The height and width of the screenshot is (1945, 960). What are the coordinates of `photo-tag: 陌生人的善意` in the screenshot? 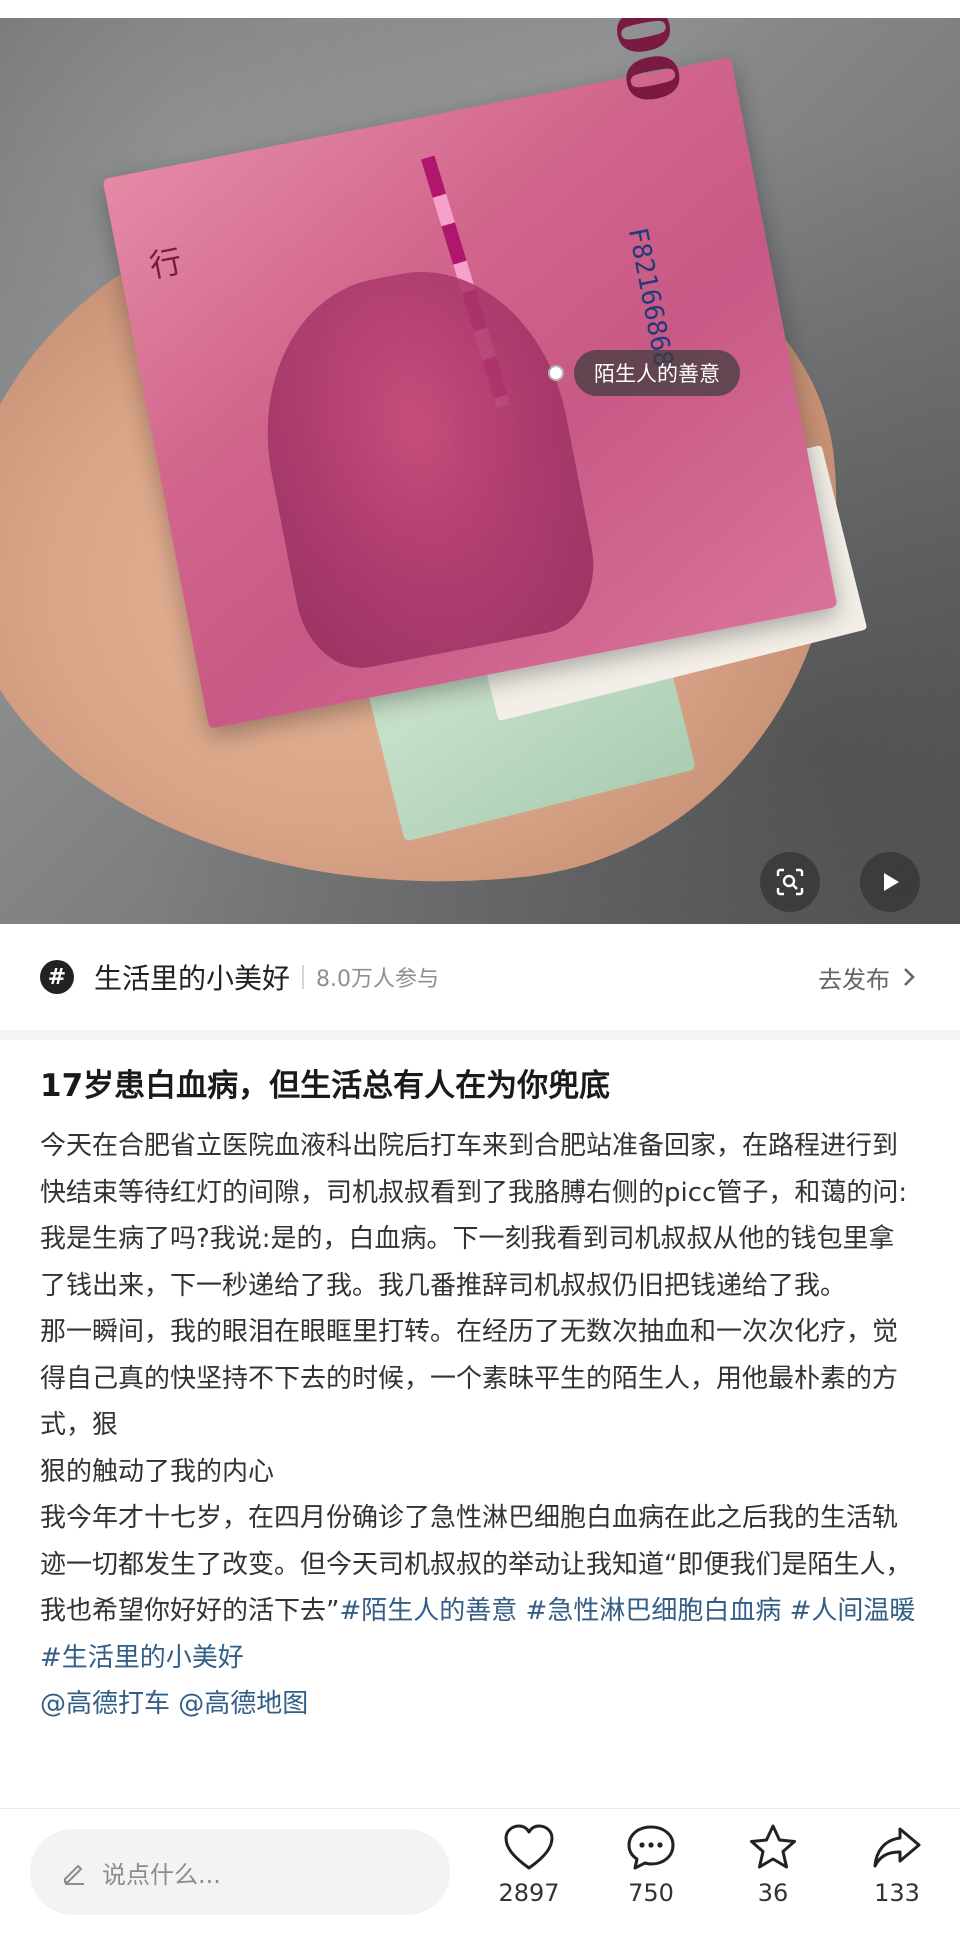 It's located at (644, 373).